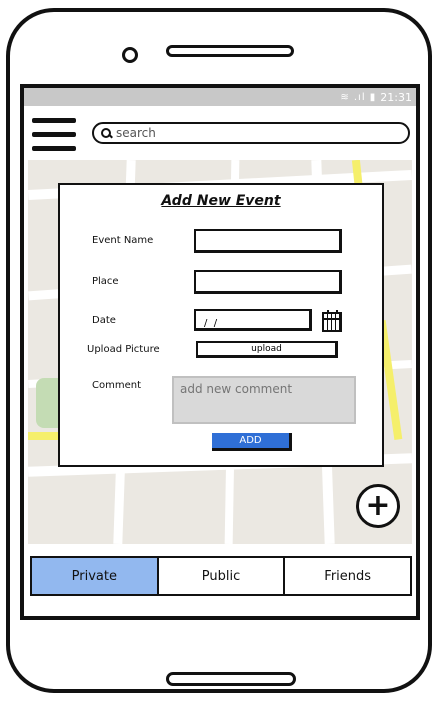 The height and width of the screenshot is (702, 445). Describe the element at coordinates (106, 133) in the screenshot. I see `search-icon` at that location.